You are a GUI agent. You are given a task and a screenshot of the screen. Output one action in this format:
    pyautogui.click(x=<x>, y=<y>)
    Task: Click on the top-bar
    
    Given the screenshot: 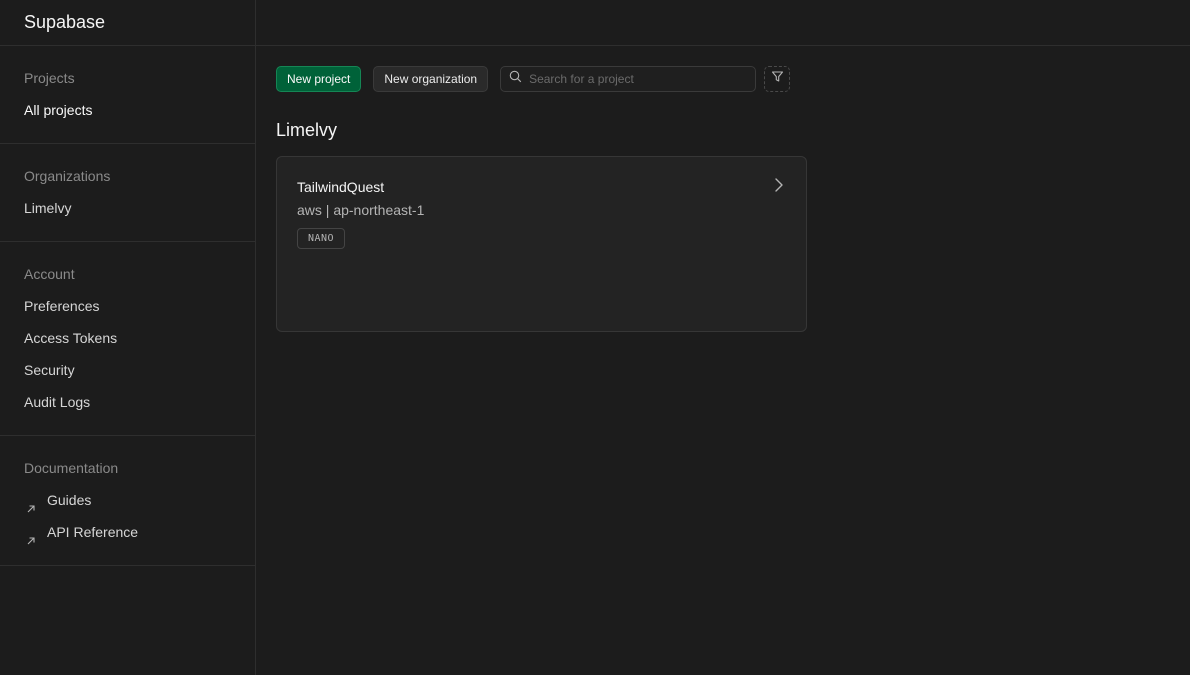 What is the action you would take?
    pyautogui.click(x=723, y=23)
    